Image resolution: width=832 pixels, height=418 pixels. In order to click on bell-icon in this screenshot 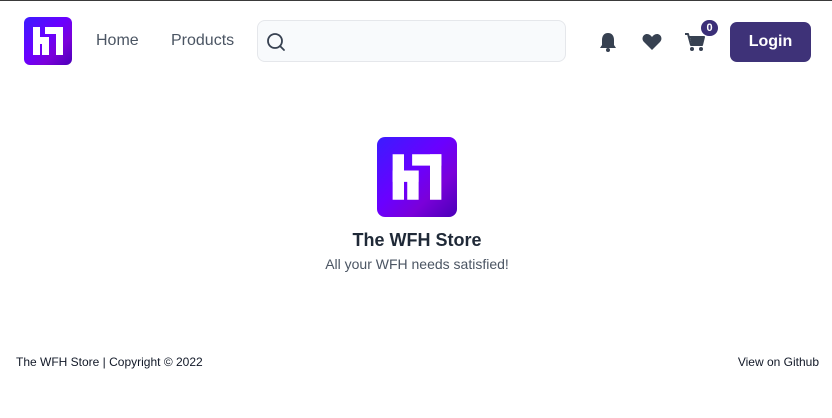, I will do `click(608, 42)`.